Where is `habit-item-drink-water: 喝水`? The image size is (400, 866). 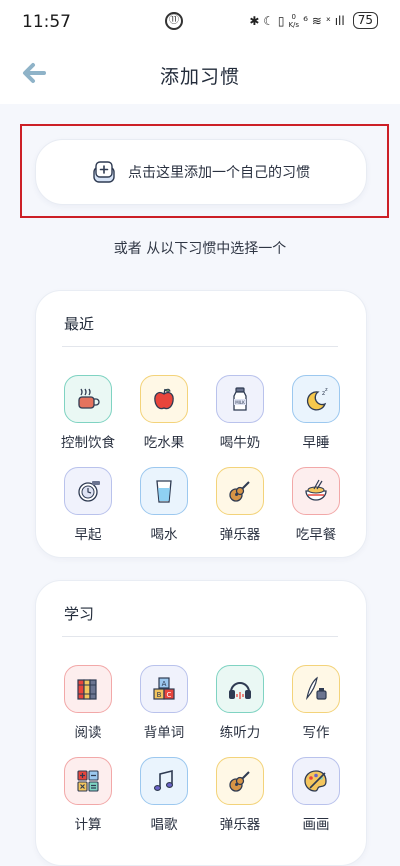
habit-item-drink-water: 喝水 is located at coordinates (164, 505).